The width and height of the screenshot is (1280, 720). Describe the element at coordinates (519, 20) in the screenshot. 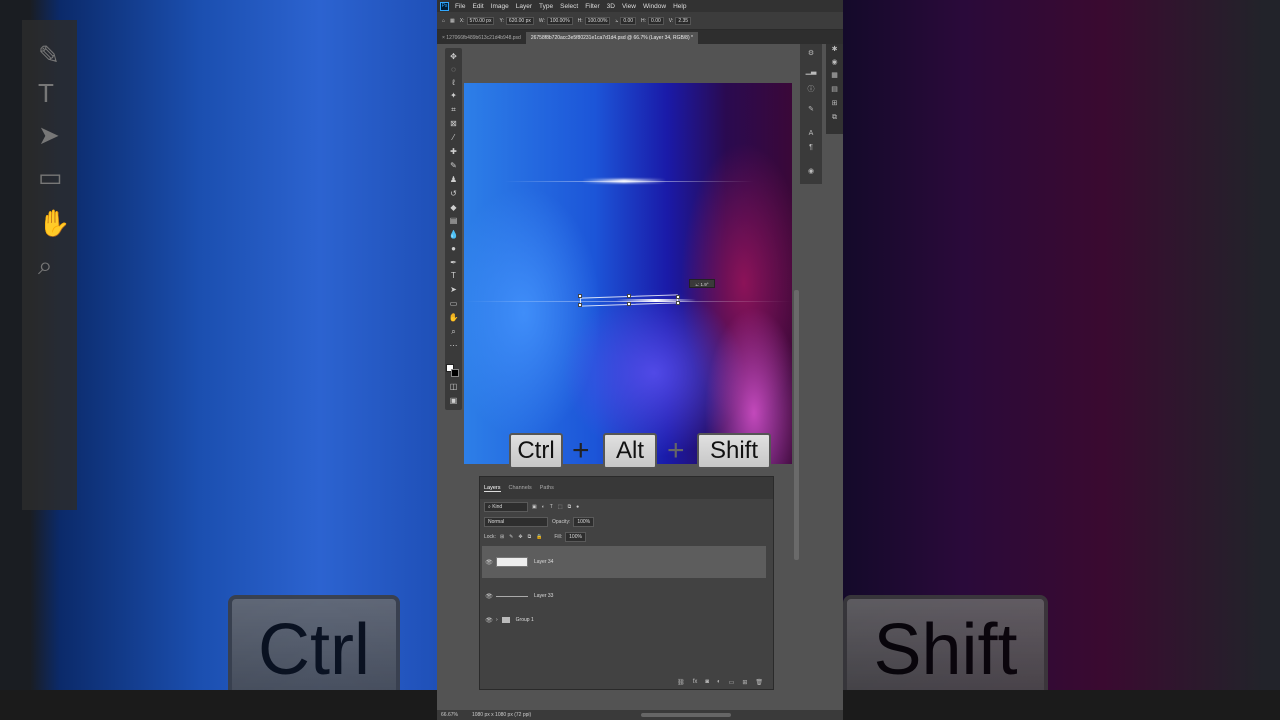

I see `y-field: 620.00 px` at that location.